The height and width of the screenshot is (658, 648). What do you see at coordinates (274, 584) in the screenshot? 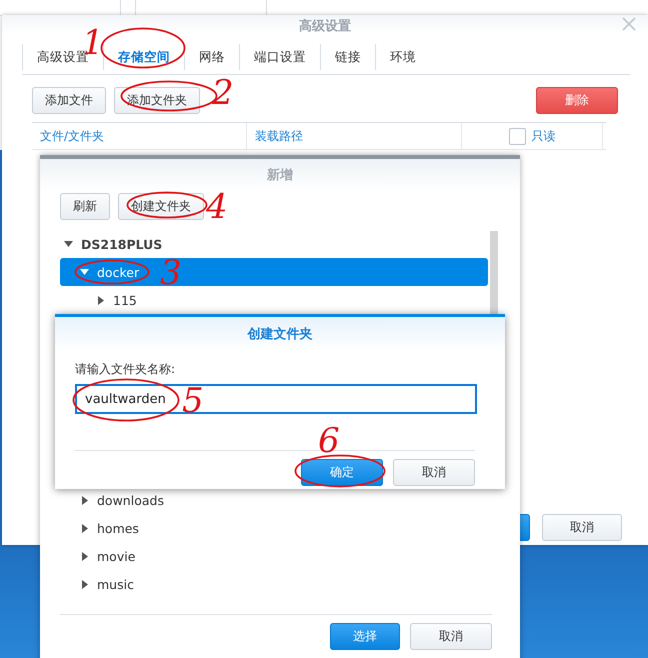
I see `tree-item: music` at bounding box center [274, 584].